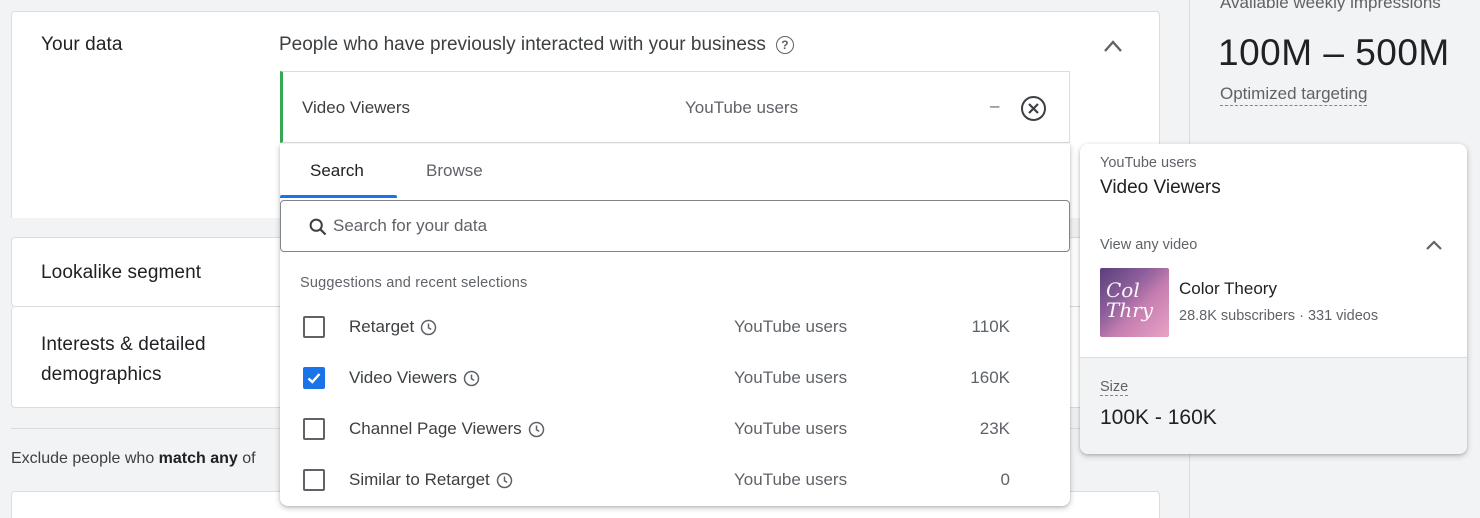 This screenshot has width=1480, height=518. I want to click on suggestions-heading: Suggestions and recent selections, so click(414, 283).